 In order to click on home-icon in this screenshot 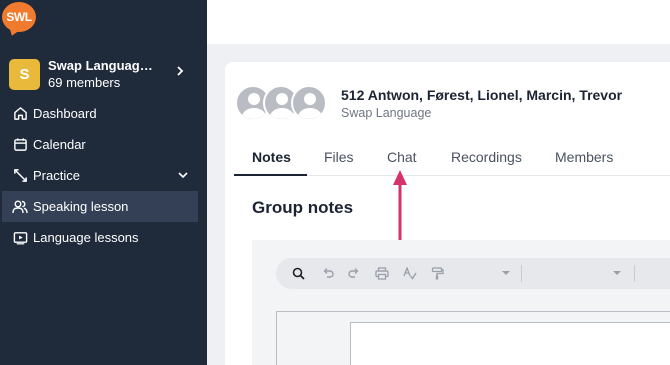, I will do `click(20, 113)`.